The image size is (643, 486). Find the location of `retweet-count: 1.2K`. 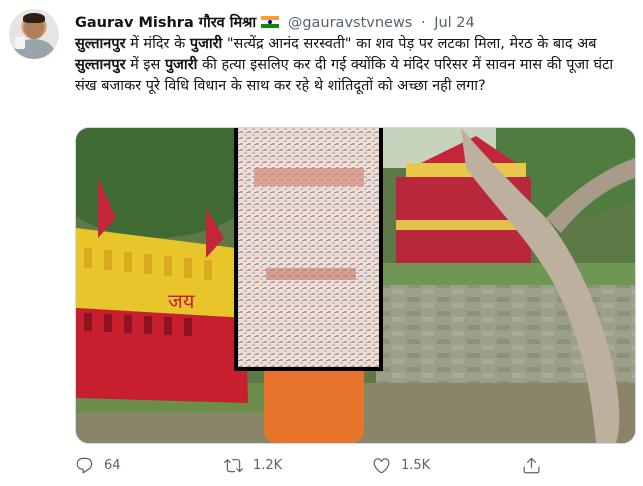

retweet-count: 1.2K is located at coordinates (268, 465).